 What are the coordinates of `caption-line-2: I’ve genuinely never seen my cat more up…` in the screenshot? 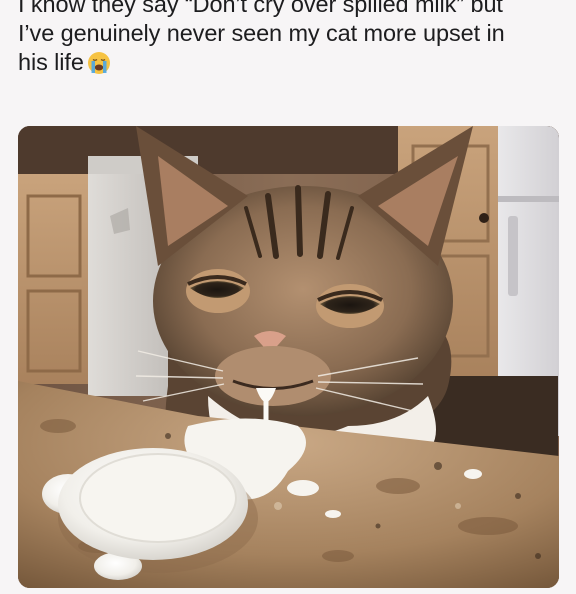 It's located at (261, 33).